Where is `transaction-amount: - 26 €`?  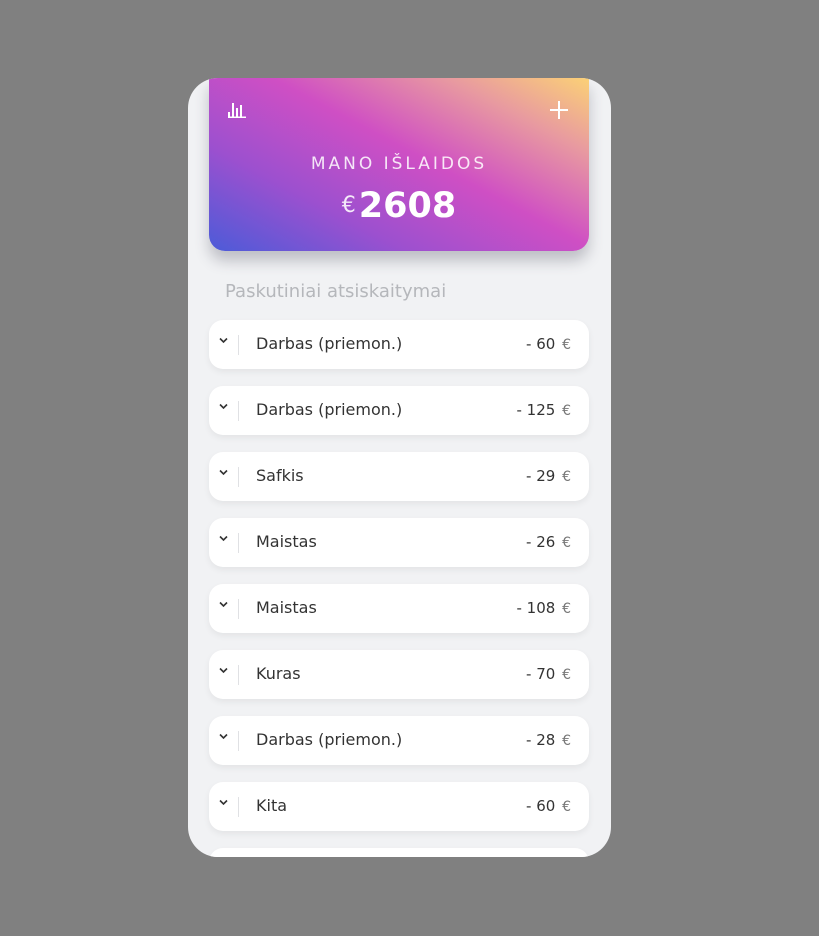
transaction-amount: - 26 € is located at coordinates (548, 542).